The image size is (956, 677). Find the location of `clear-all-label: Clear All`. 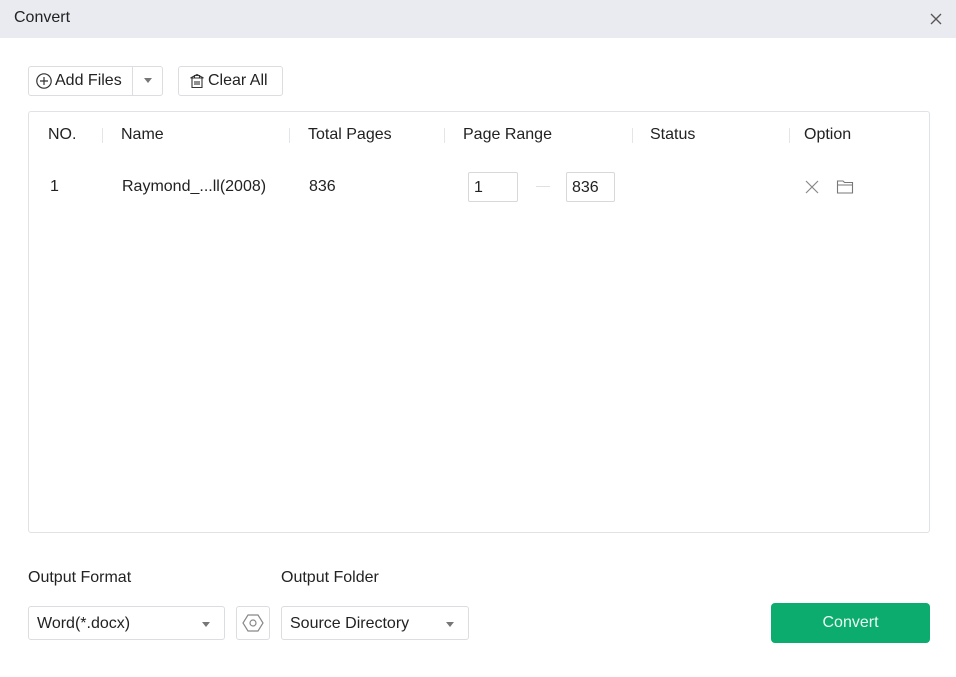

clear-all-label: Clear All is located at coordinates (238, 80).